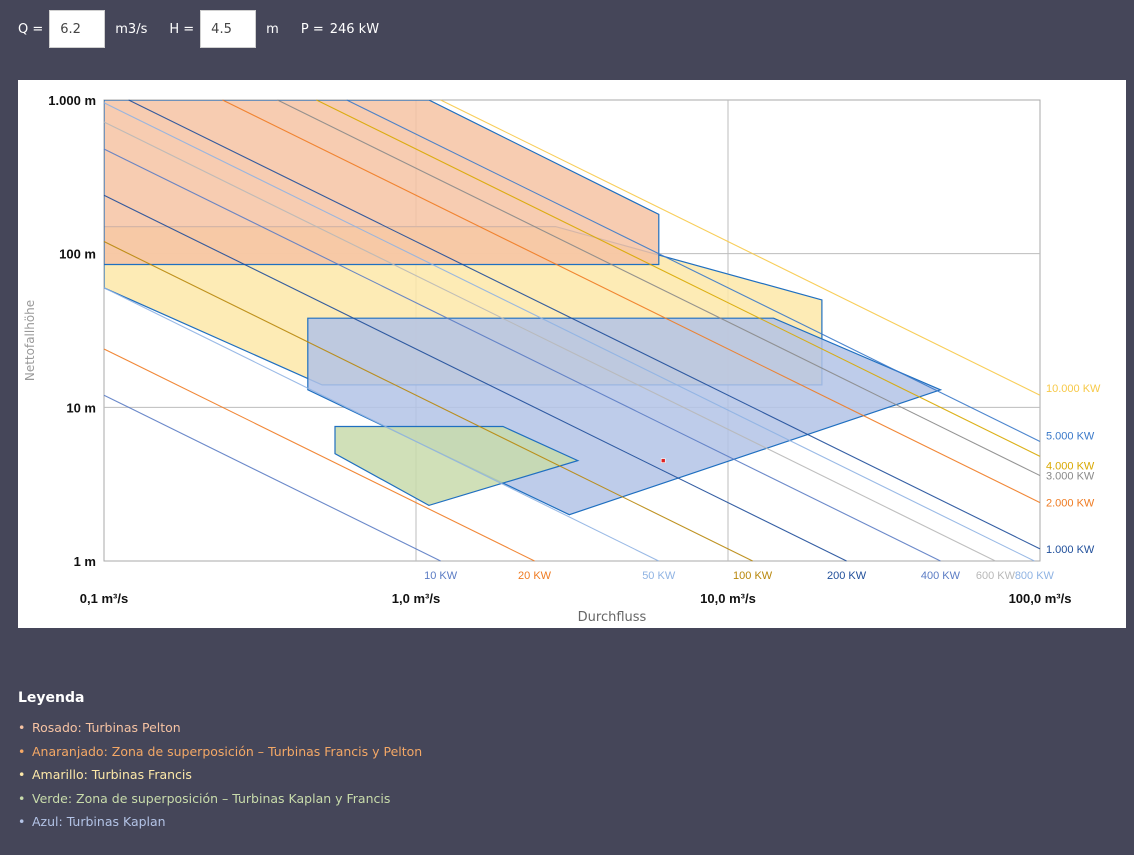  What do you see at coordinates (1070, 550) in the screenshot?
I see `power-label-1000kw: 1.000 KW` at bounding box center [1070, 550].